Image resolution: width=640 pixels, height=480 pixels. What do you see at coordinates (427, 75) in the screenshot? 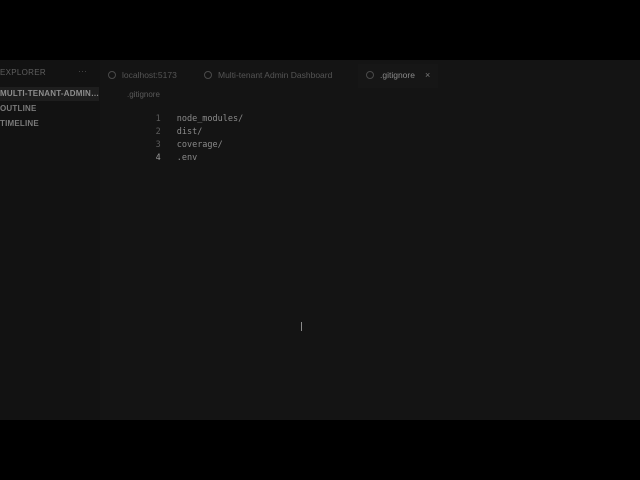
I see `close-icon: ×` at bounding box center [427, 75].